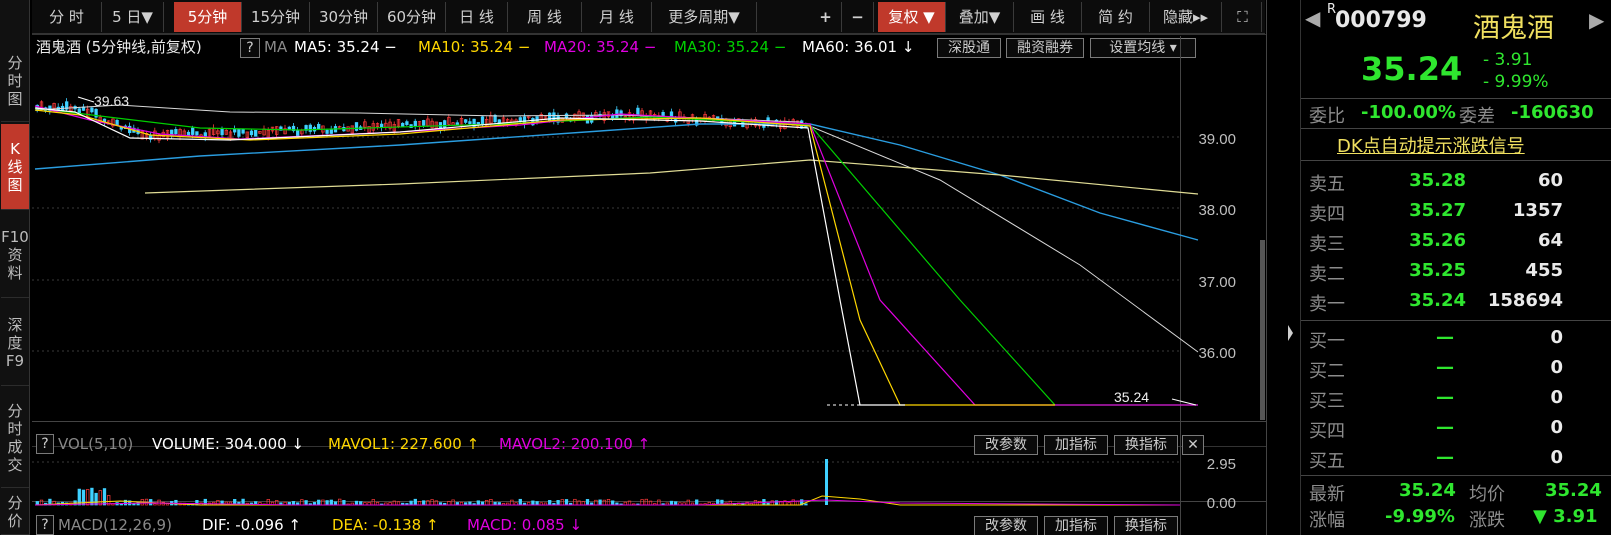 This screenshot has width=1611, height=535. What do you see at coordinates (1221, 503) in the screenshot?
I see `vol-tick-label: 0.00` at bounding box center [1221, 503].